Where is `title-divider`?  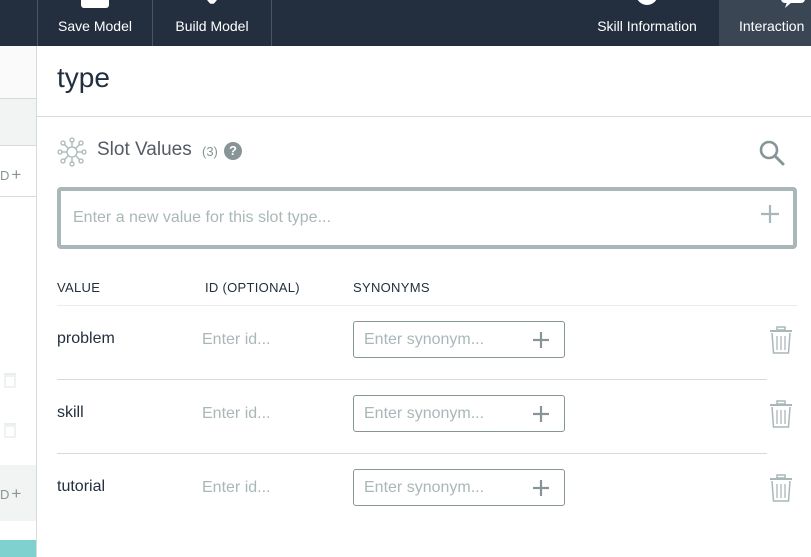 title-divider is located at coordinates (424, 116).